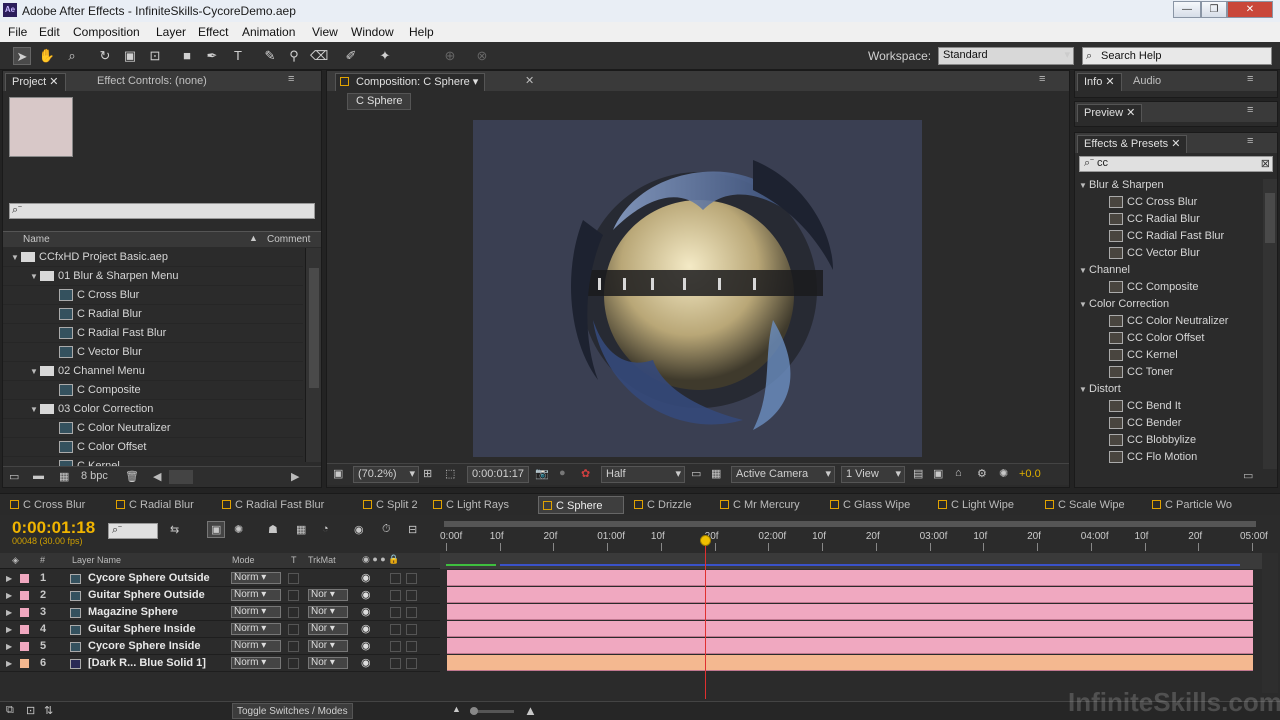  I want to click on tab-effect-controls: Effect Controls: (none), so click(152, 82).